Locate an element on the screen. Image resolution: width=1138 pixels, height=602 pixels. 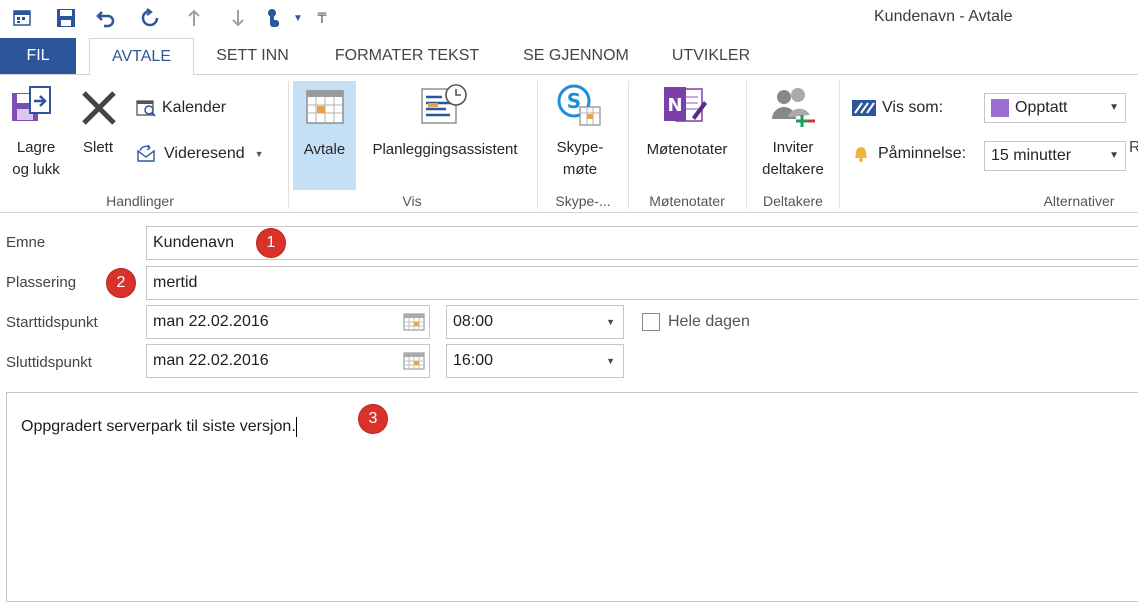
scheduling-assistant-icon is located at coordinates (444, 106).